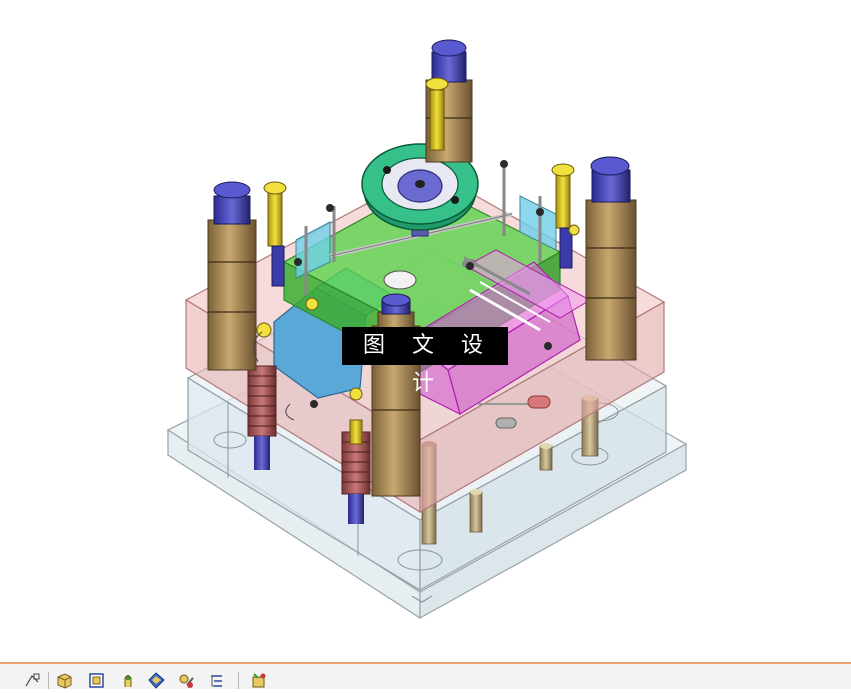  Describe the element at coordinates (96, 680) in the screenshot. I see `assembly-icon` at that location.